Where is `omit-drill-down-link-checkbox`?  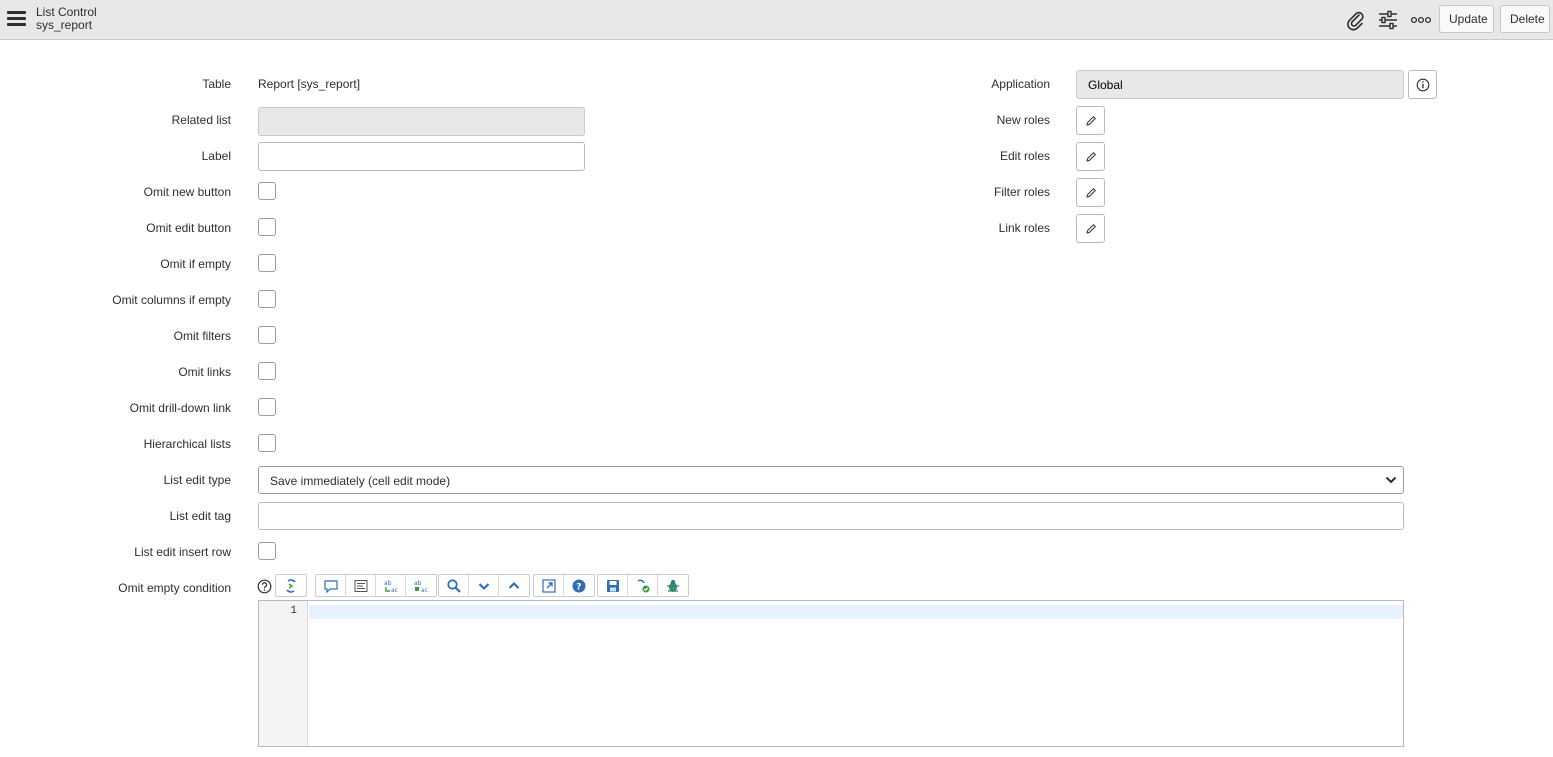 omit-drill-down-link-checkbox is located at coordinates (267, 407).